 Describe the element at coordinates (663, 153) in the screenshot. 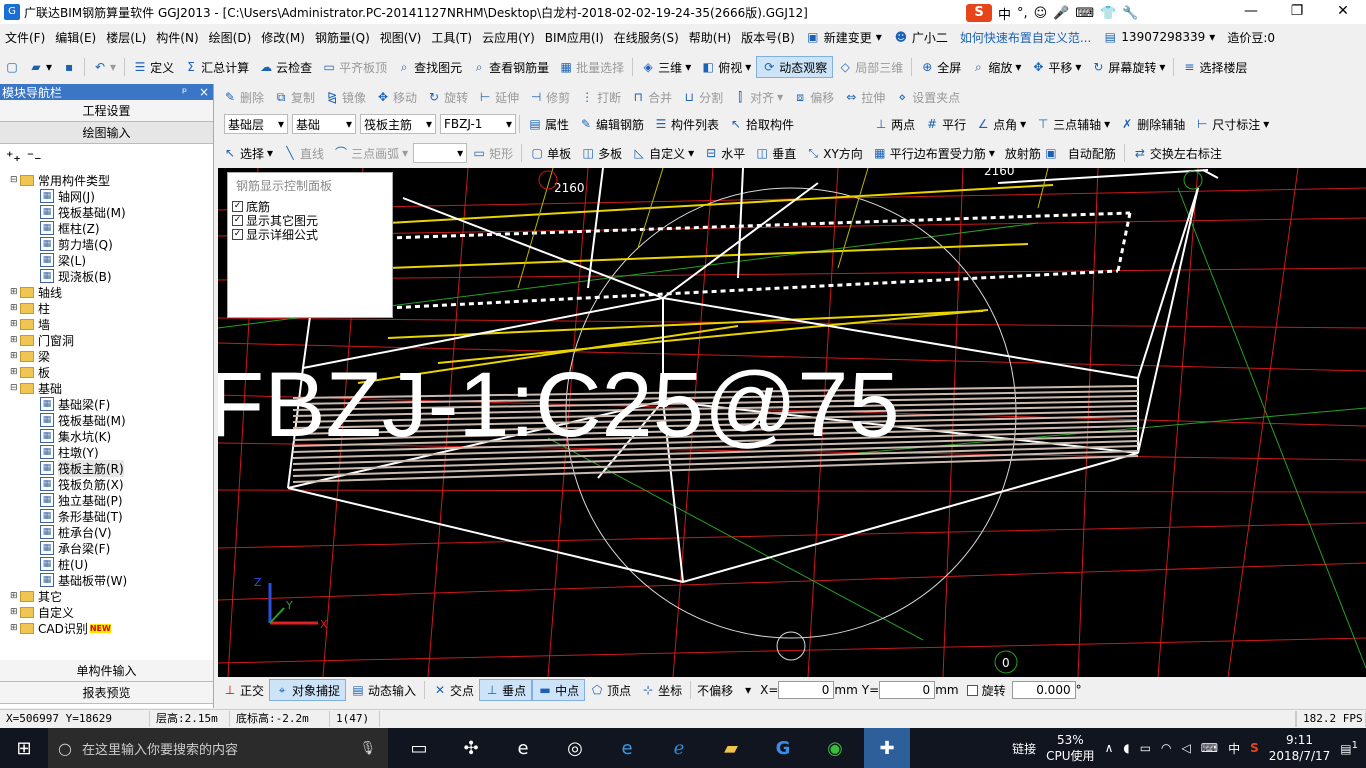

I see `custom-button: ◺ 自定义 ▾` at that location.